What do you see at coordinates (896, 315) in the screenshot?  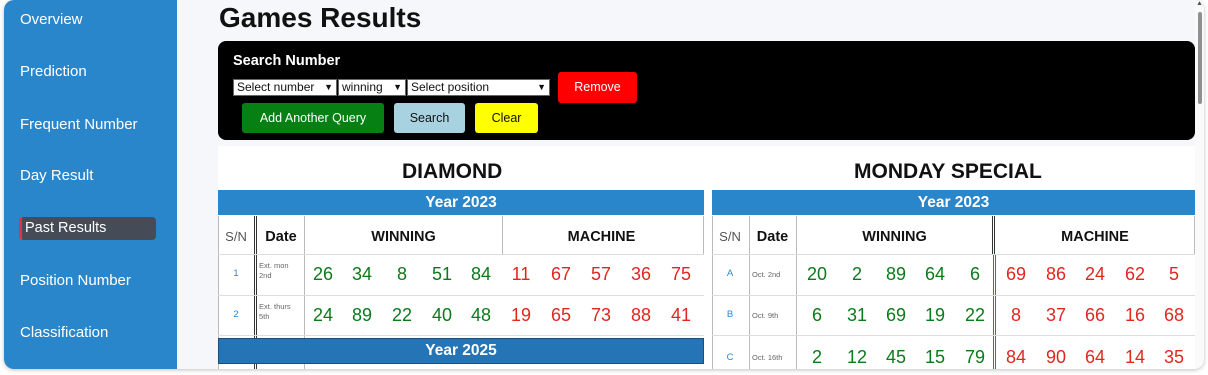 I see `winning-number: 69` at bounding box center [896, 315].